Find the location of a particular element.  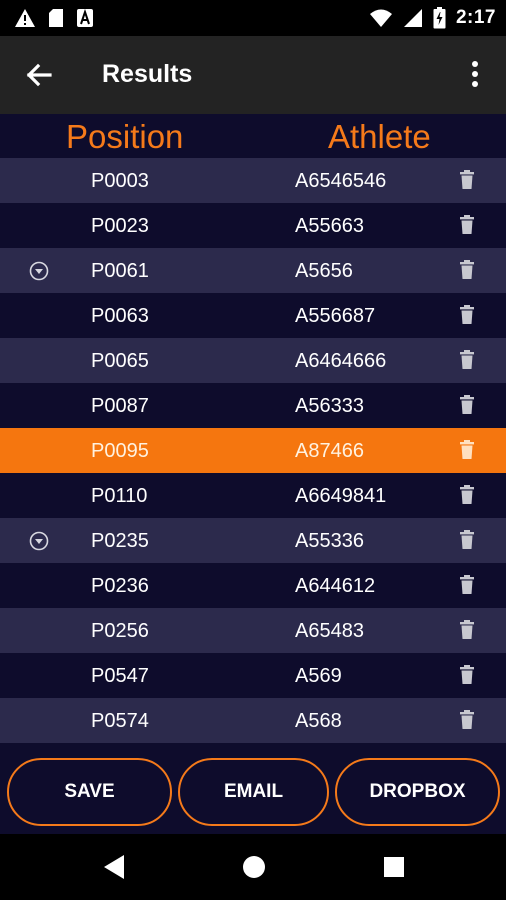

row-athlete: A6464666 is located at coordinates (341, 361).